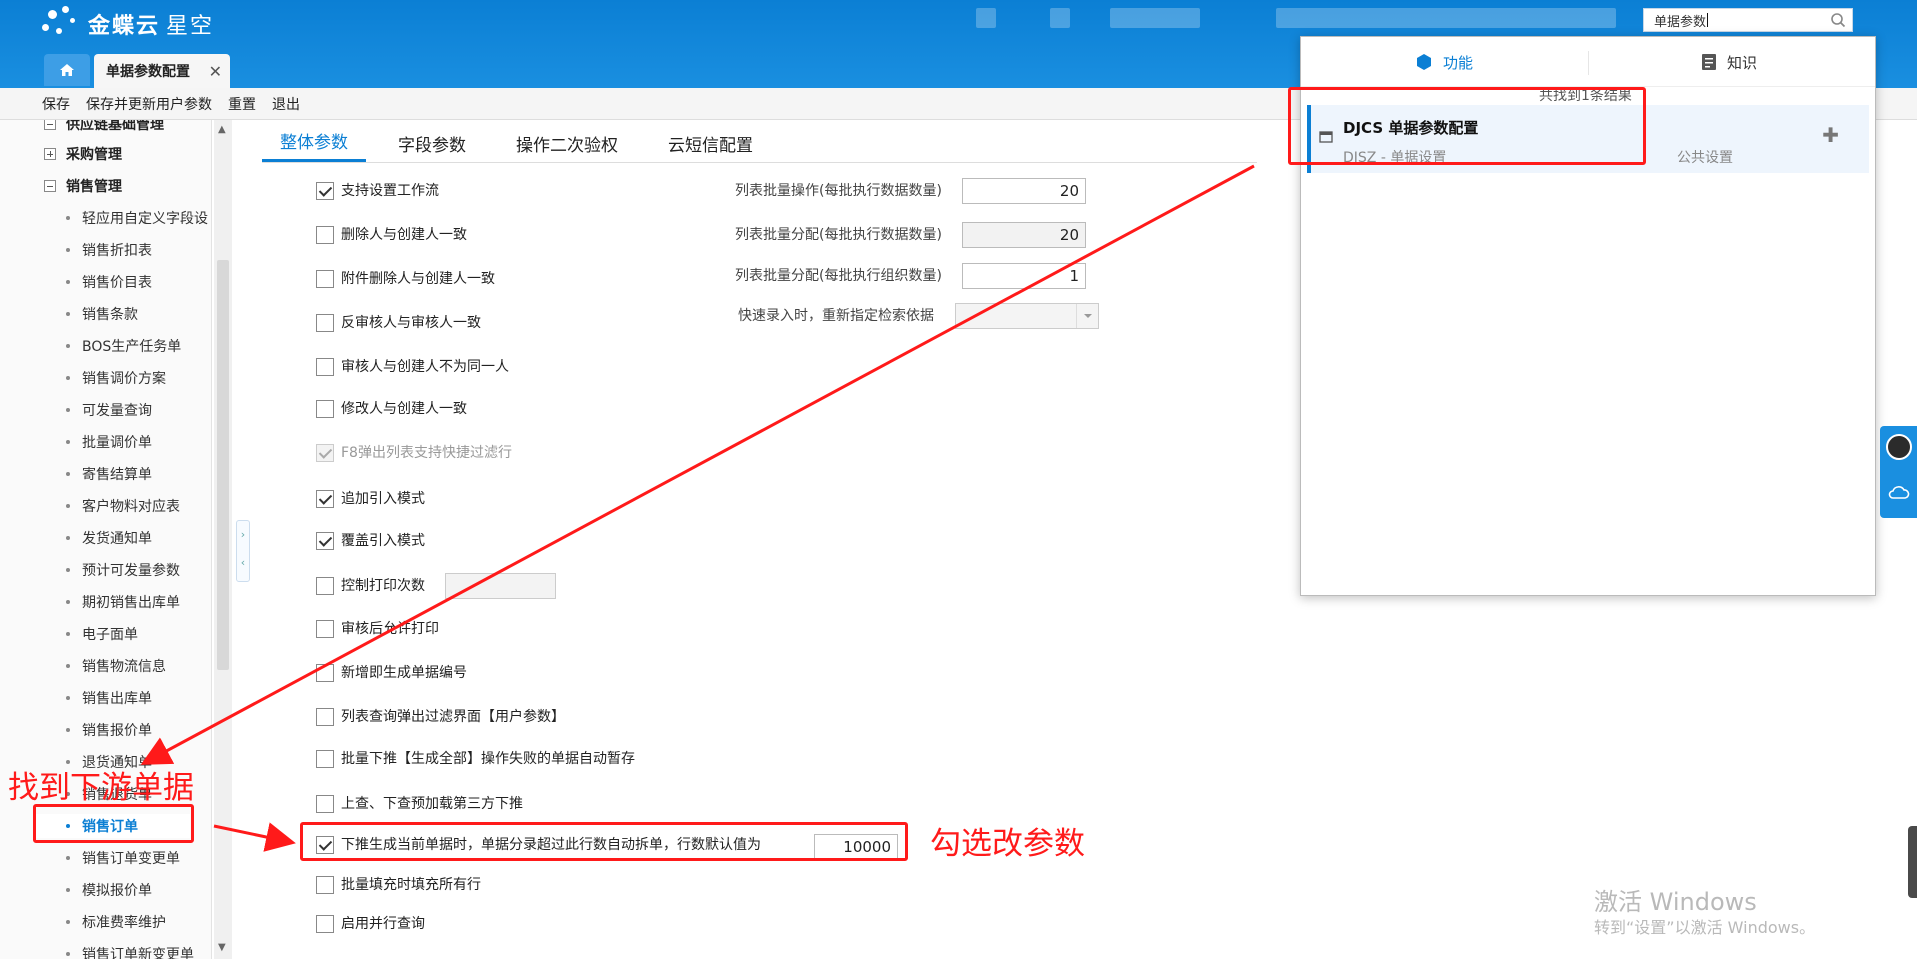 This screenshot has height=959, width=1917. What do you see at coordinates (1458, 62) in the screenshot?
I see `popup-tab-label: 功能` at bounding box center [1458, 62].